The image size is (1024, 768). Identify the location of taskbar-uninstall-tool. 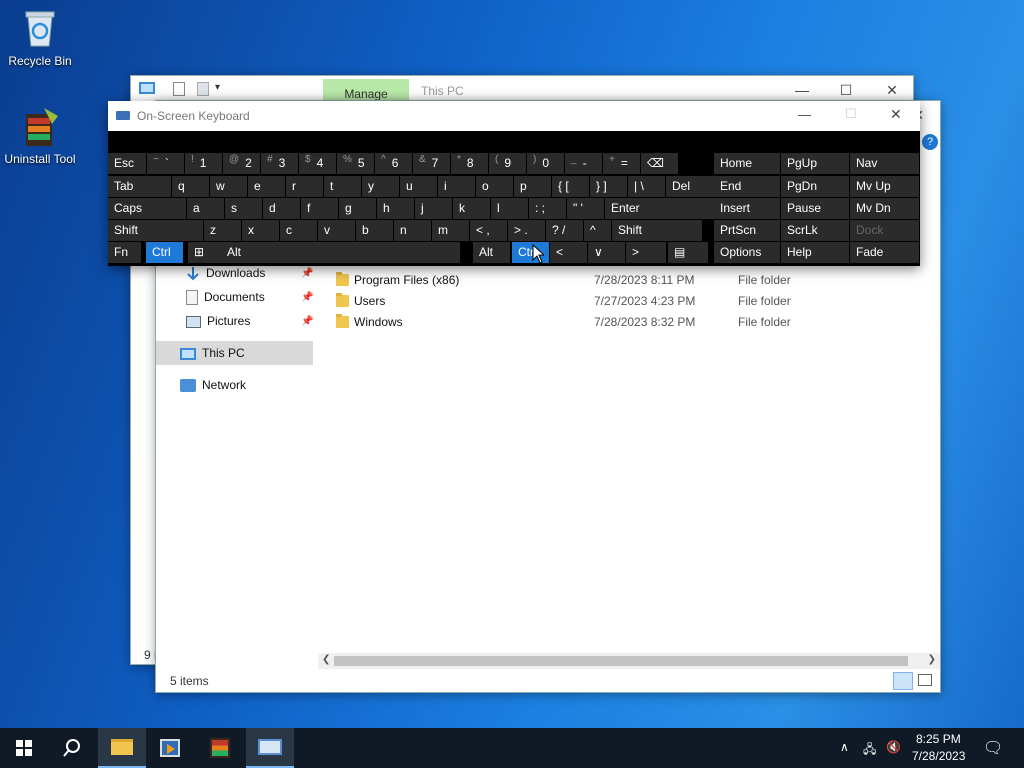
(220, 748).